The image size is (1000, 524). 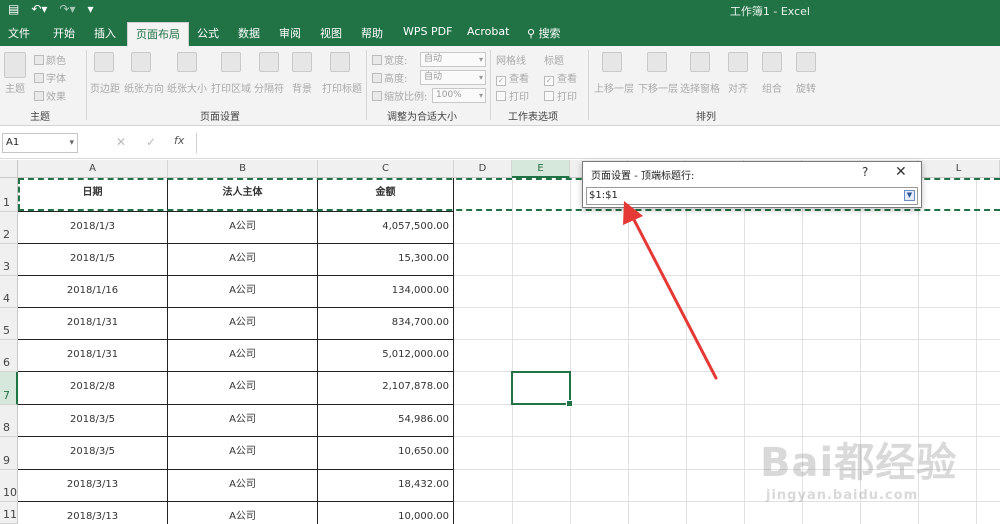 I want to click on margins-button: 页边距, so click(x=105, y=87).